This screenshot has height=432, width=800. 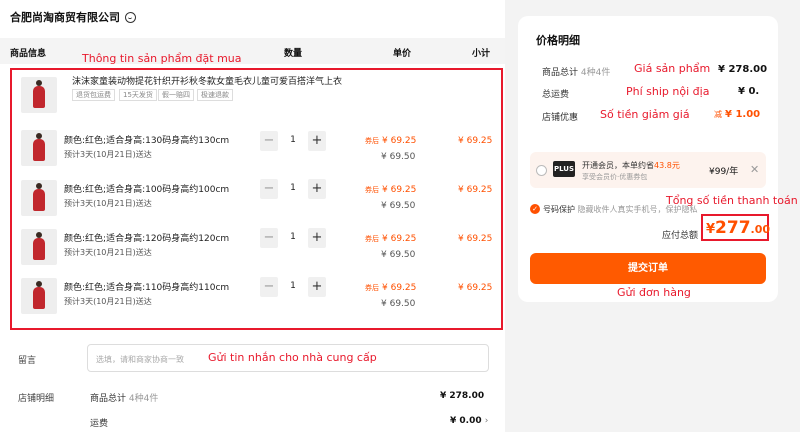 What do you see at coordinates (27, 361) in the screenshot?
I see `message-label: 留言` at bounding box center [27, 361].